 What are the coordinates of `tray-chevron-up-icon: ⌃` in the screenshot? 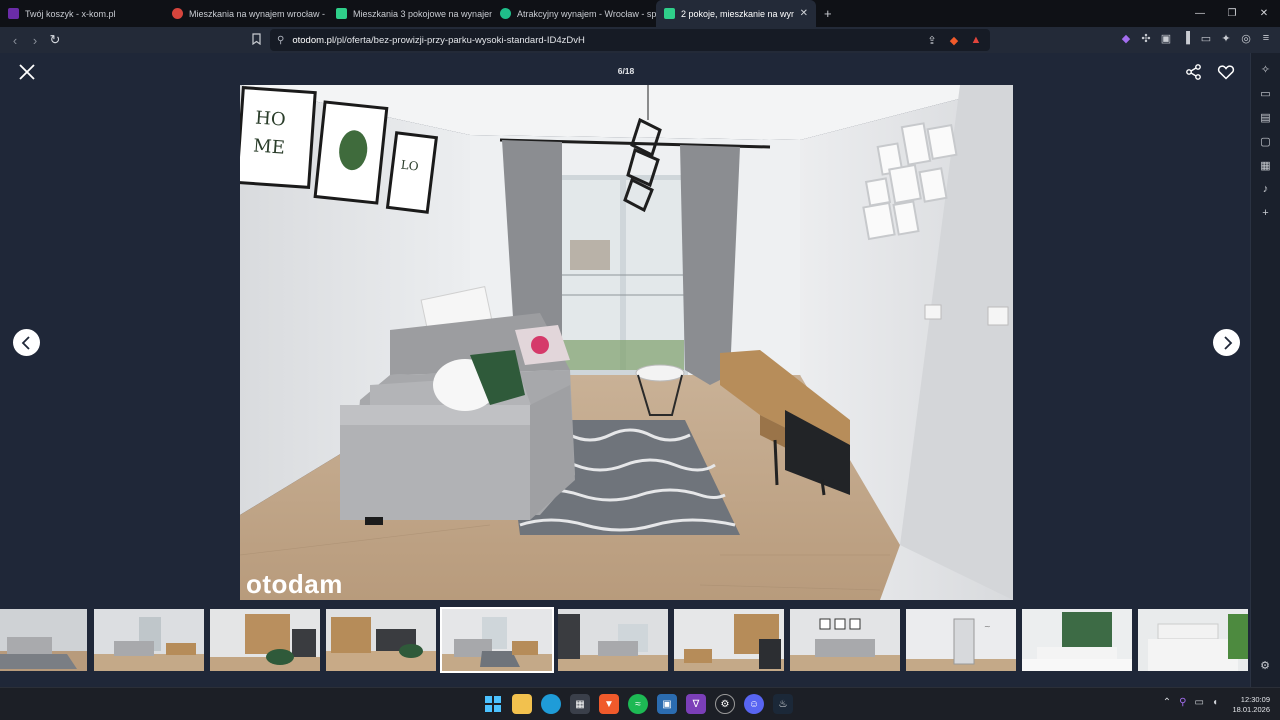 It's located at (1167, 702).